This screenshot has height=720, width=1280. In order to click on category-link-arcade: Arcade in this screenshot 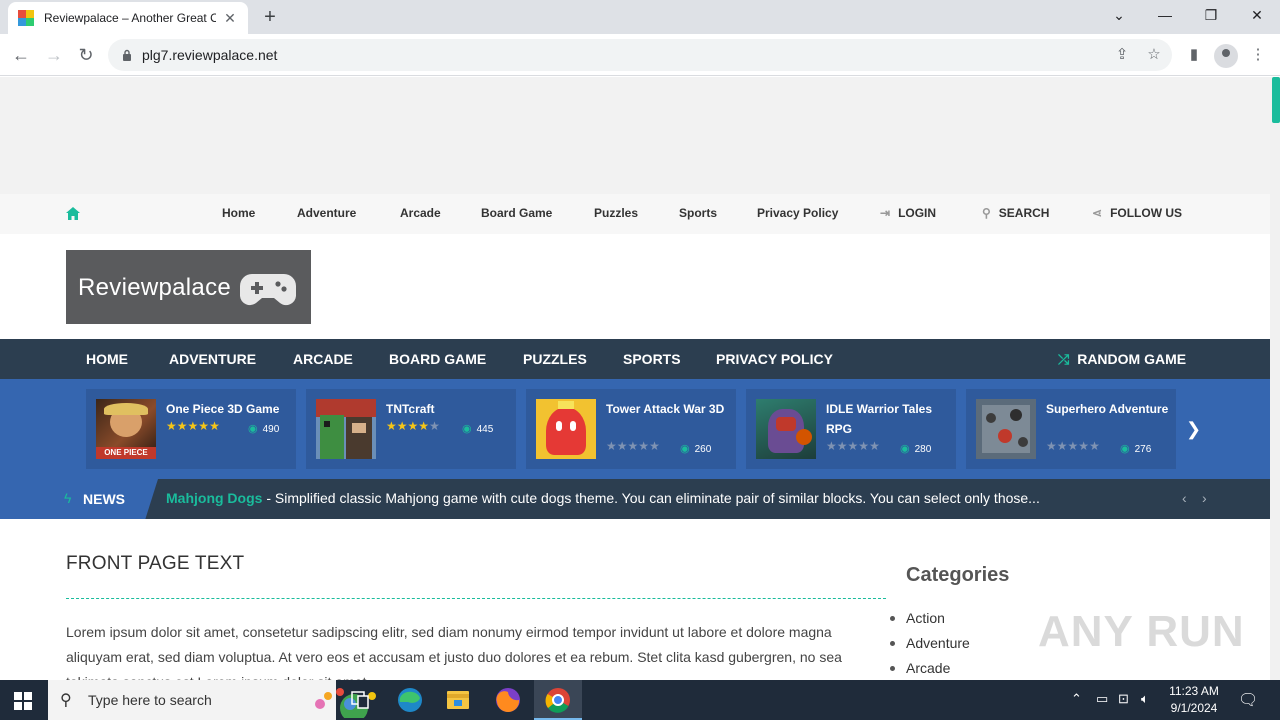, I will do `click(930, 668)`.